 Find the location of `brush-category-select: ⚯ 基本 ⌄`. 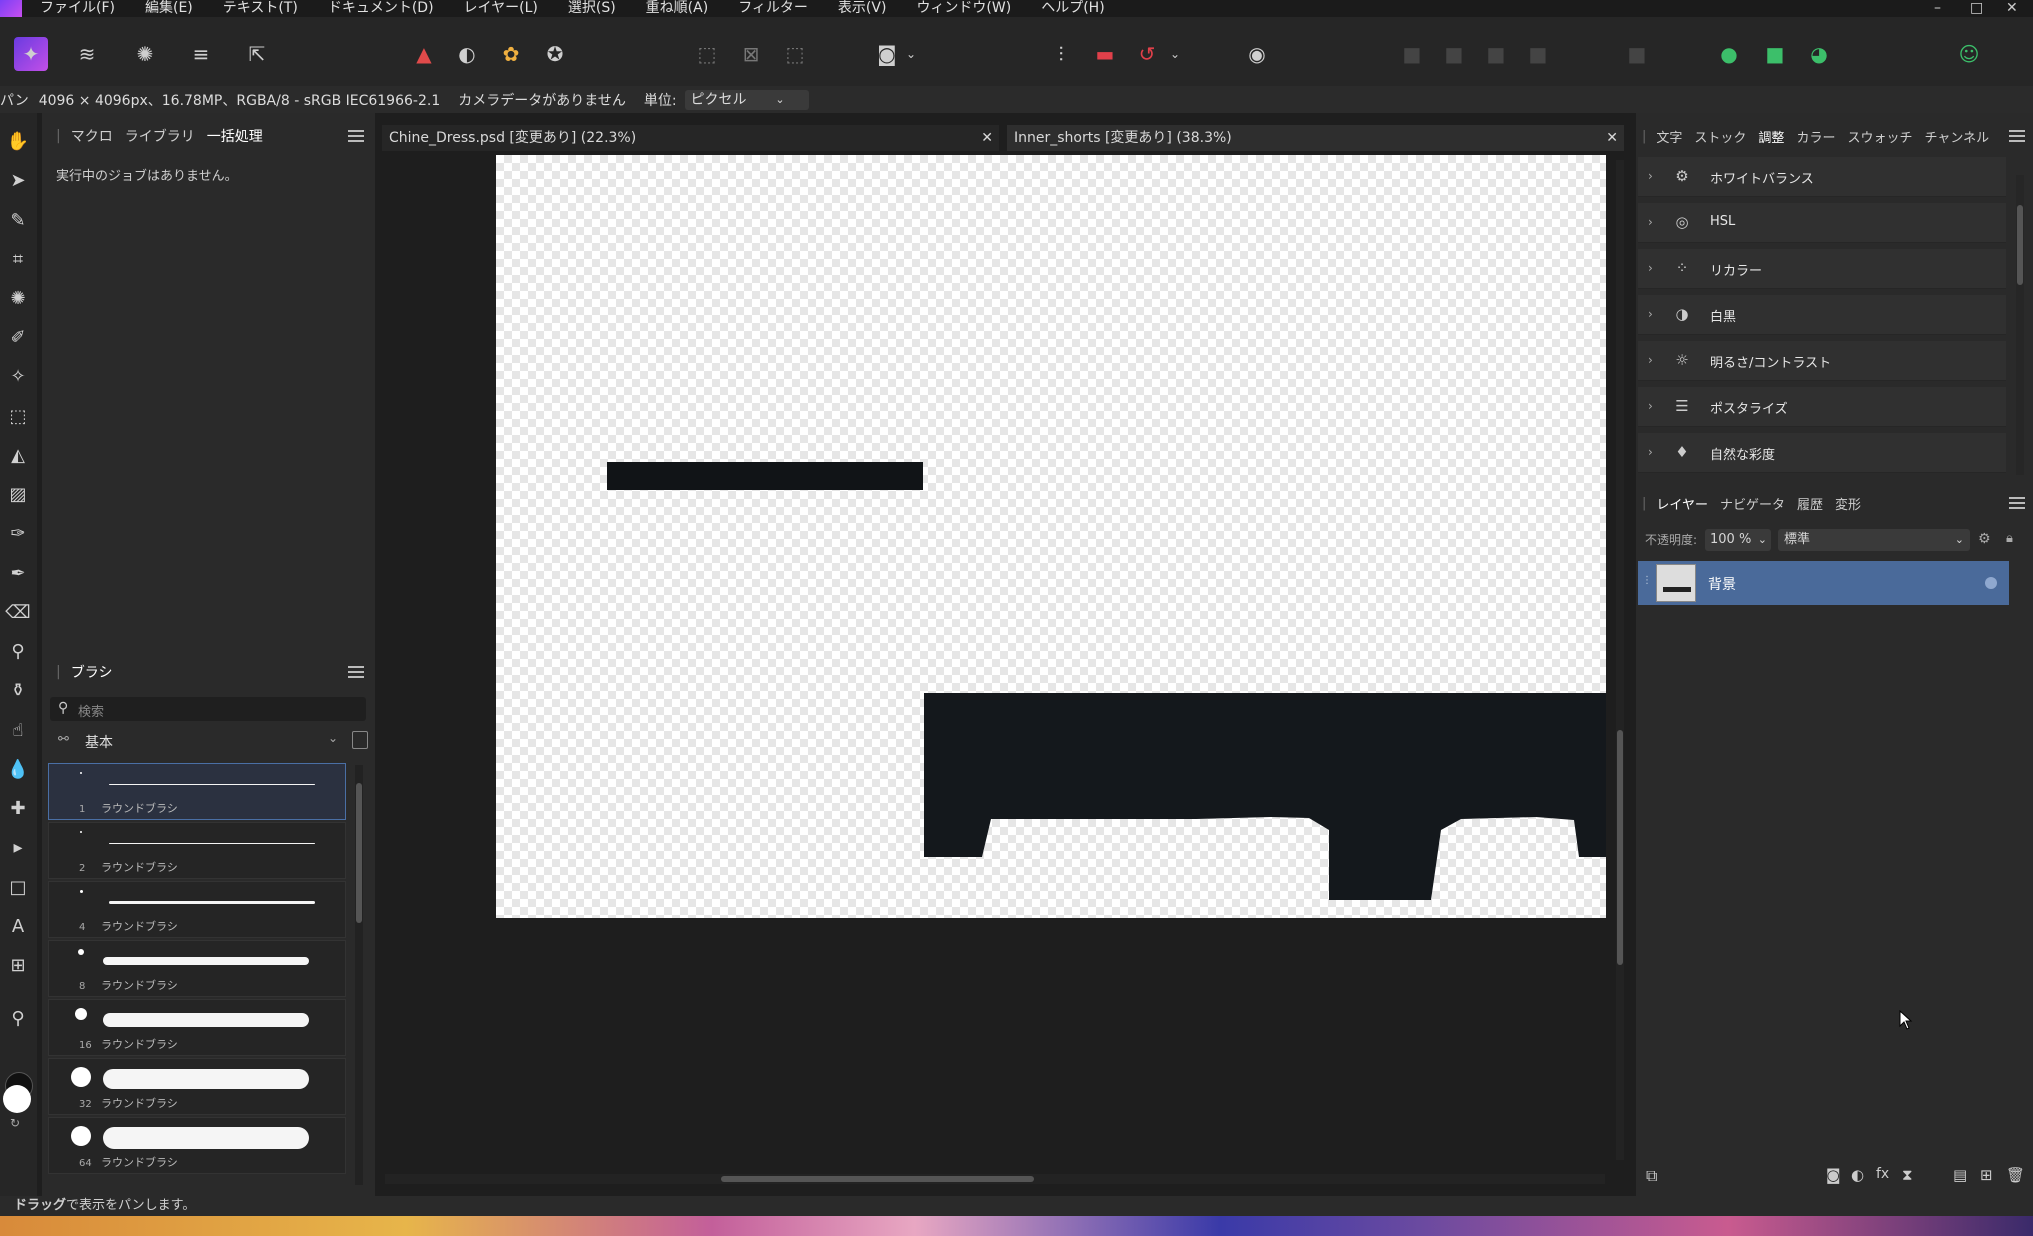

brush-category-select: ⚯ 基本 ⌄ is located at coordinates (195, 741).